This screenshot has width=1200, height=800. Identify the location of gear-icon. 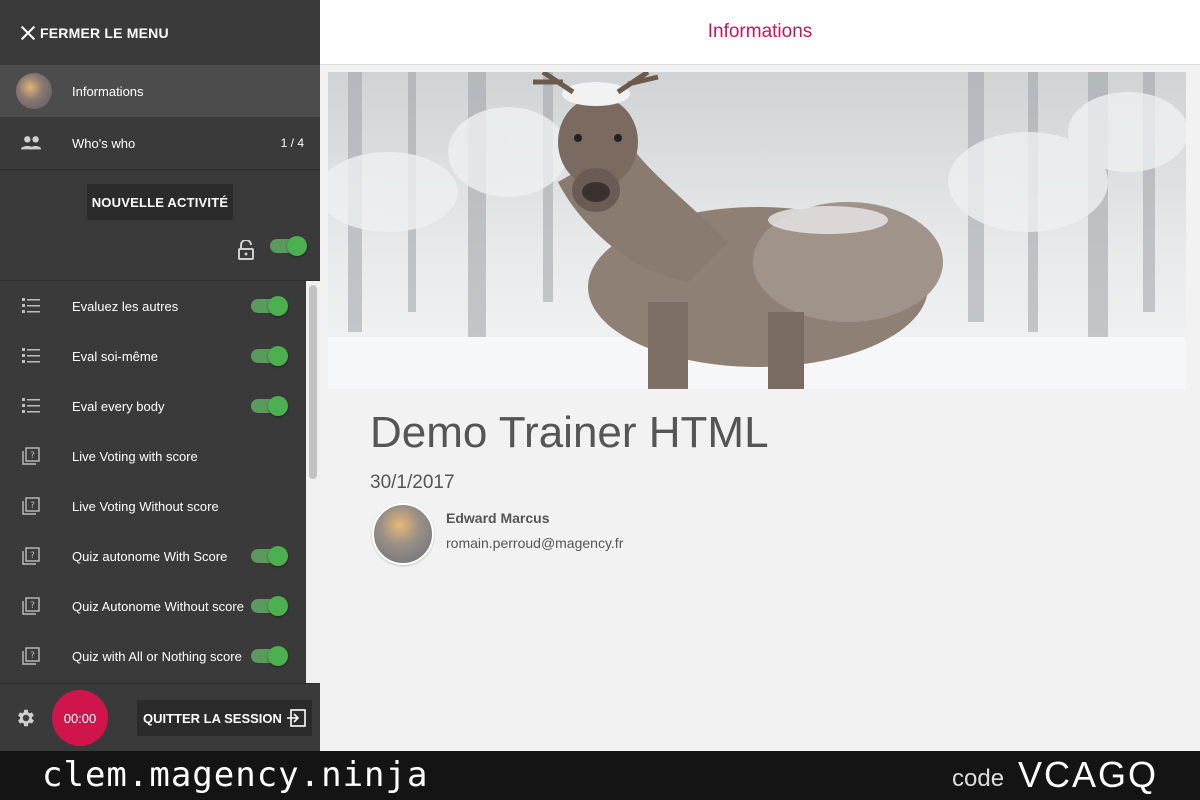
(26, 718).